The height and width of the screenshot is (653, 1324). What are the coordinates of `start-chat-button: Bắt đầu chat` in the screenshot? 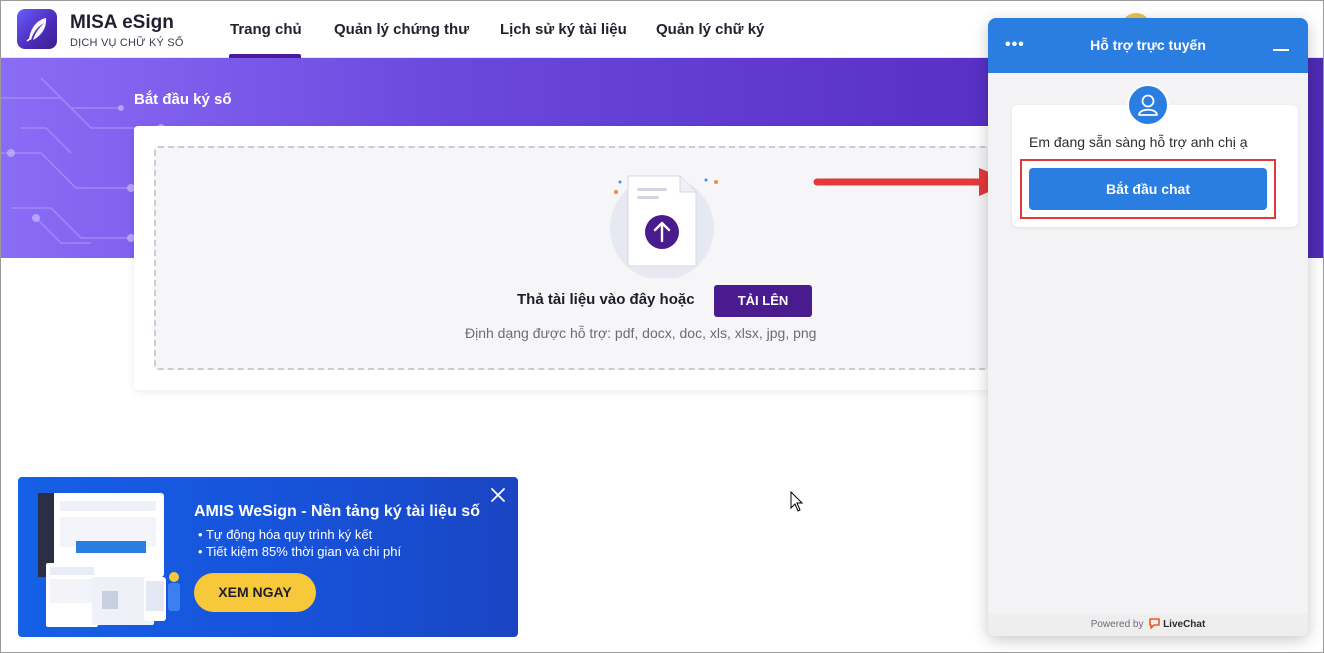 It's located at (1148, 189).